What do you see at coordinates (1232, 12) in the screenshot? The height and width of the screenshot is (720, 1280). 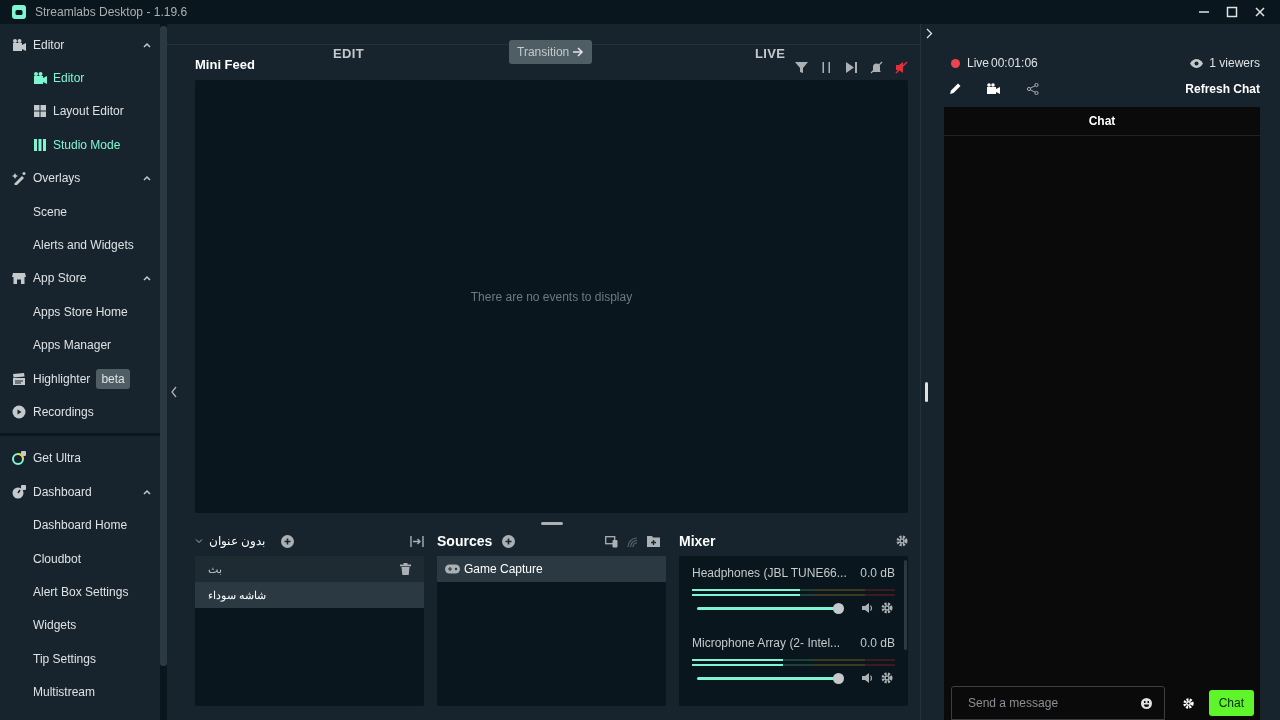 I see `maximize-icon` at bounding box center [1232, 12].